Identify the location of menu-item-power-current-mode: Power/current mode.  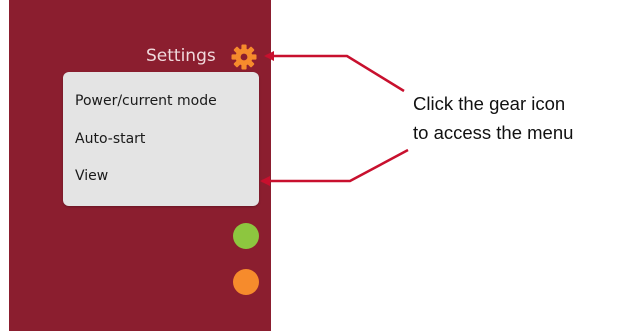
(146, 101).